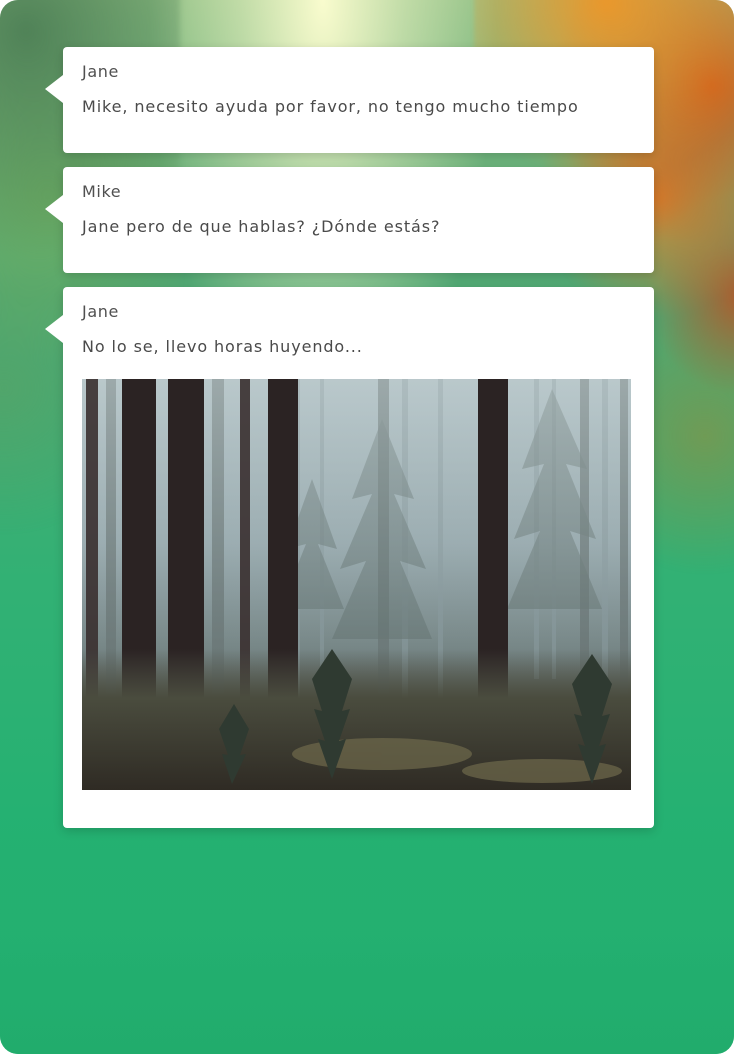 The image size is (734, 1054). What do you see at coordinates (261, 226) in the screenshot?
I see `message-text: Jane pero de que hablas? ¿Dónde estás?` at bounding box center [261, 226].